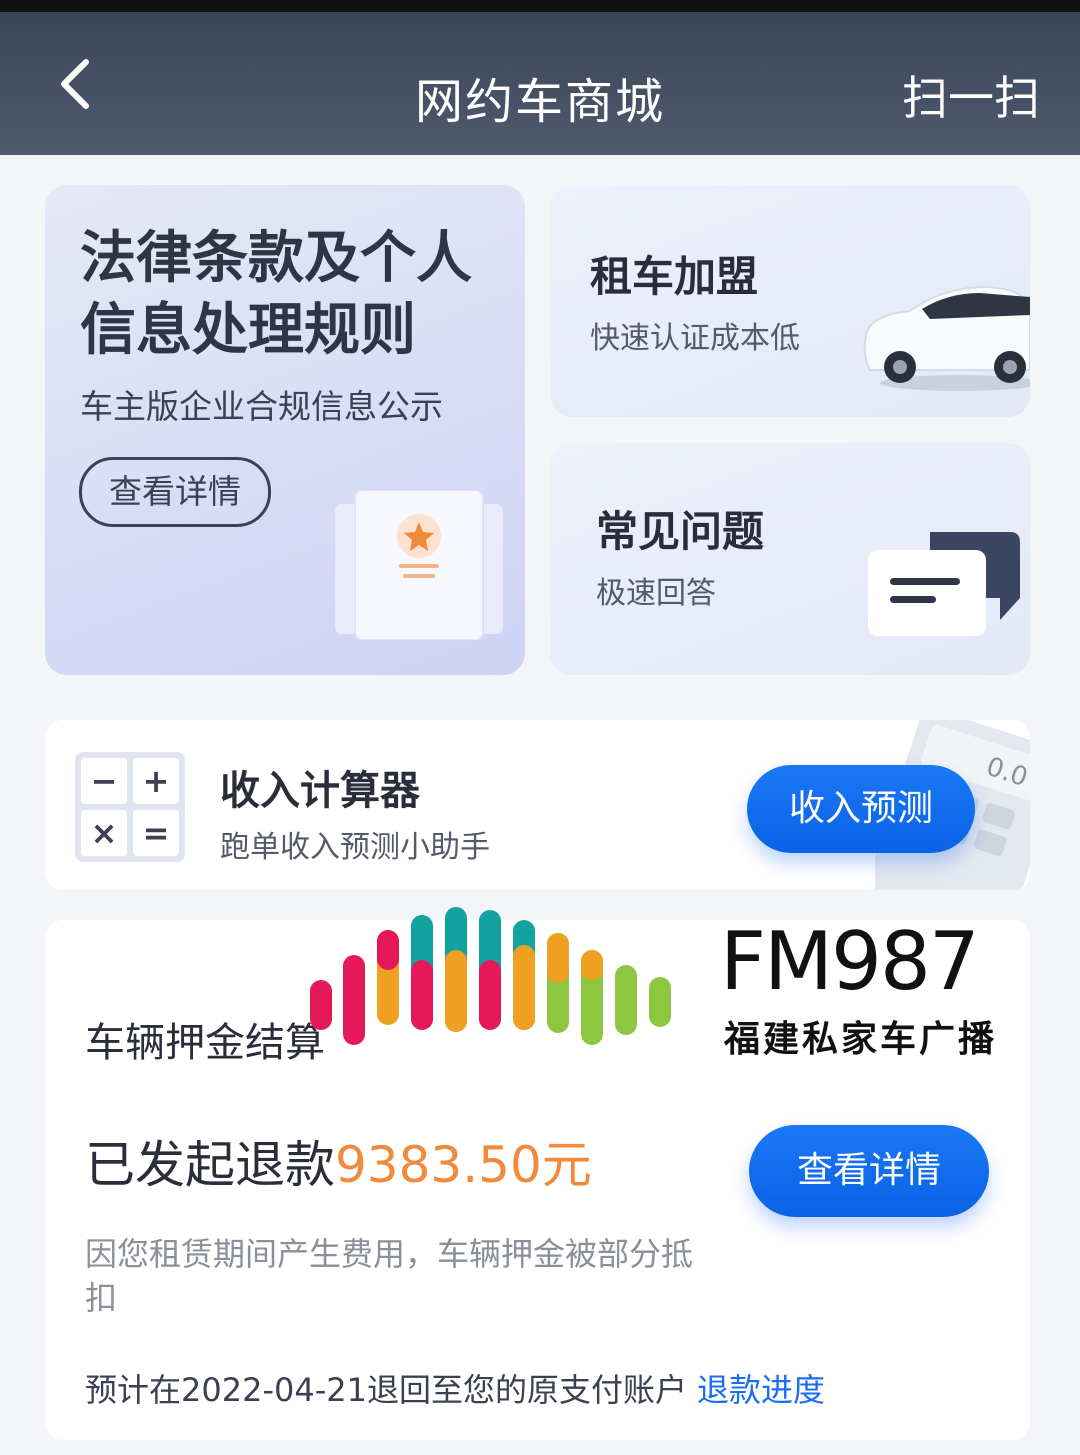  Describe the element at coordinates (861, 1039) in the screenshot. I see `watermark-station: 福建私家车广播` at that location.